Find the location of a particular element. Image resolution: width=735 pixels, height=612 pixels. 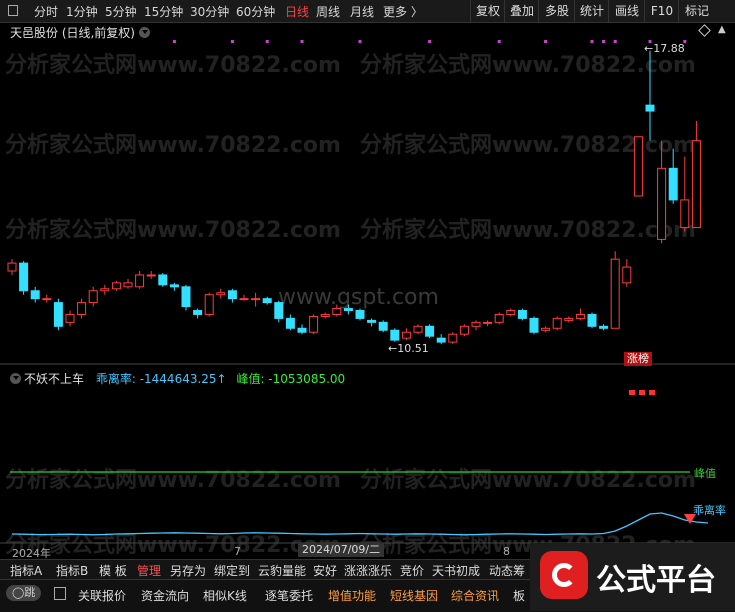

tf-weekly: 周线 is located at coordinates (328, 11).